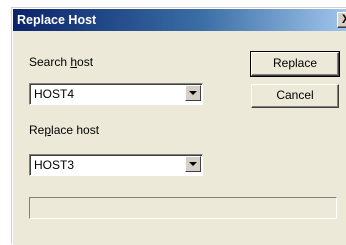  I want to click on search-host-label: Search host, so click(61, 62).